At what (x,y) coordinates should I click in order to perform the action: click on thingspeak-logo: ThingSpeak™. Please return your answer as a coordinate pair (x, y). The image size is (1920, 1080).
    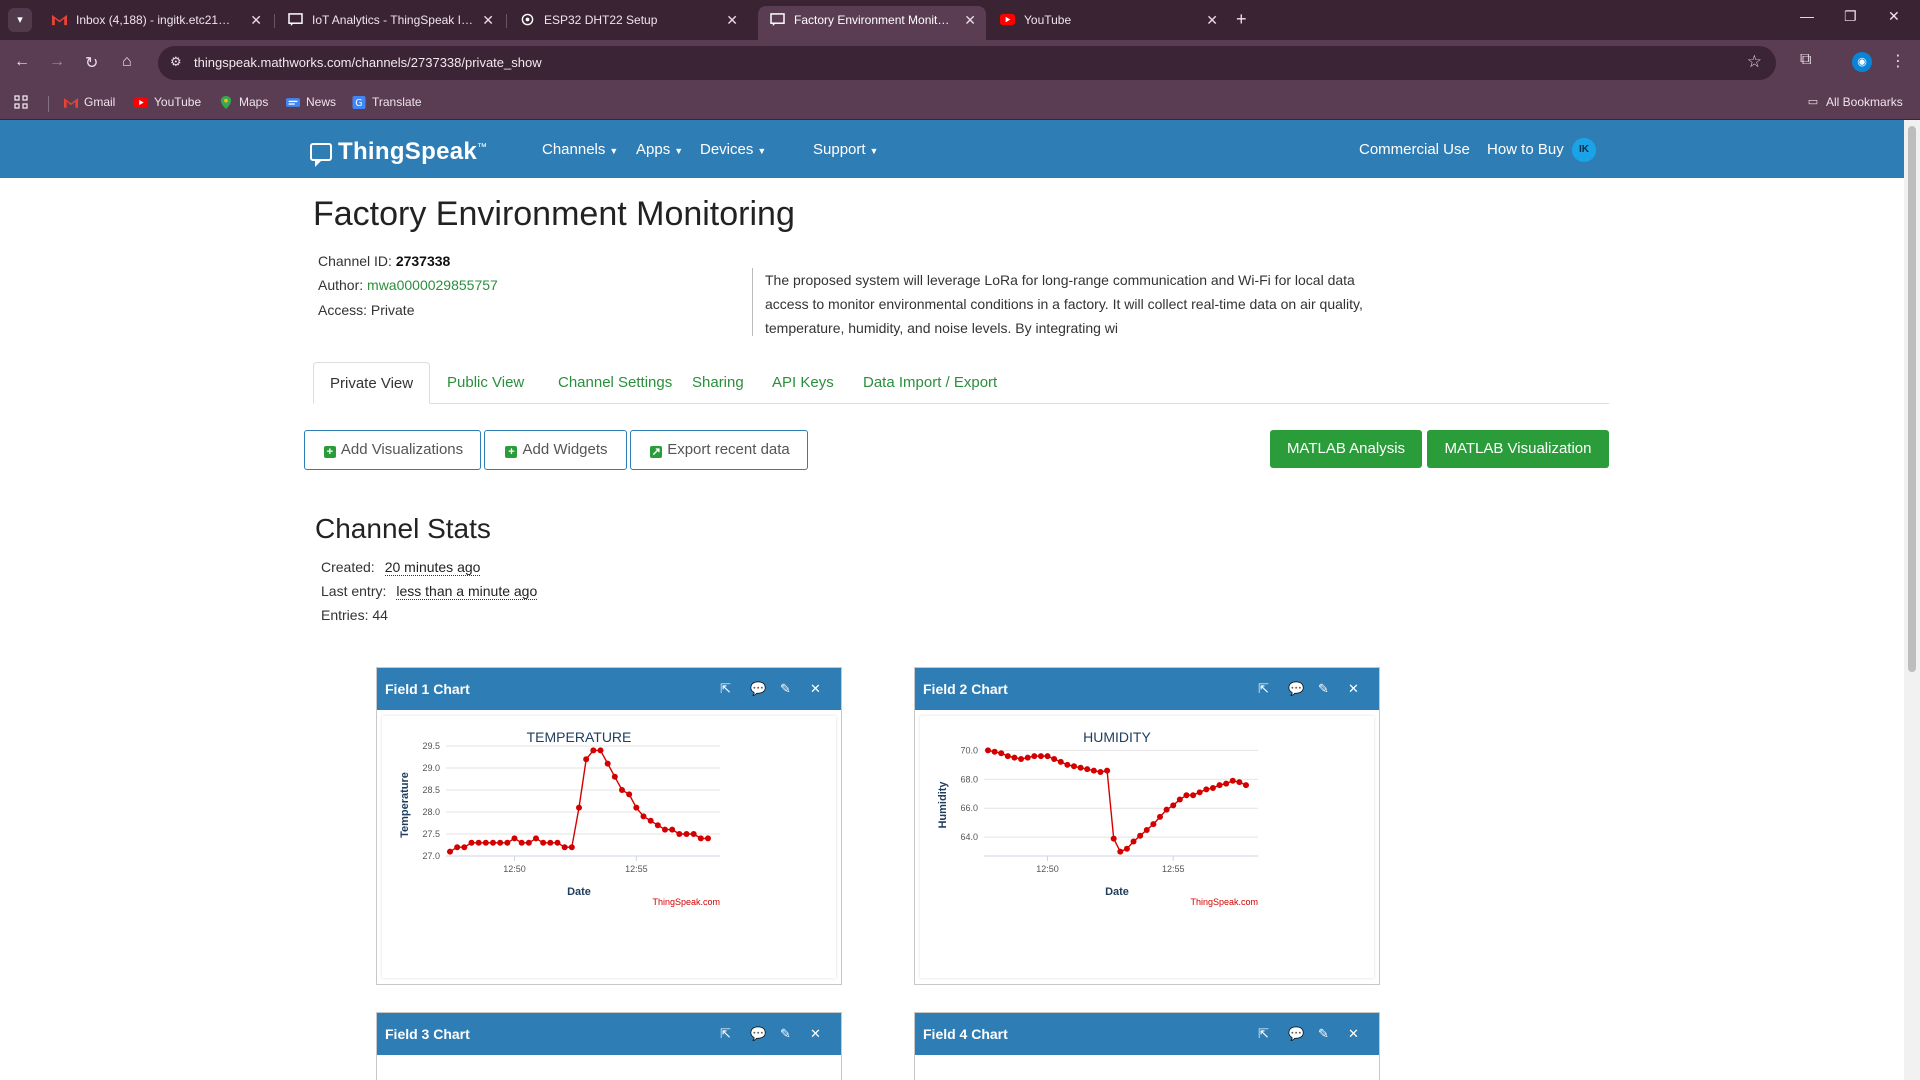
    Looking at the image, I should click on (398, 152).